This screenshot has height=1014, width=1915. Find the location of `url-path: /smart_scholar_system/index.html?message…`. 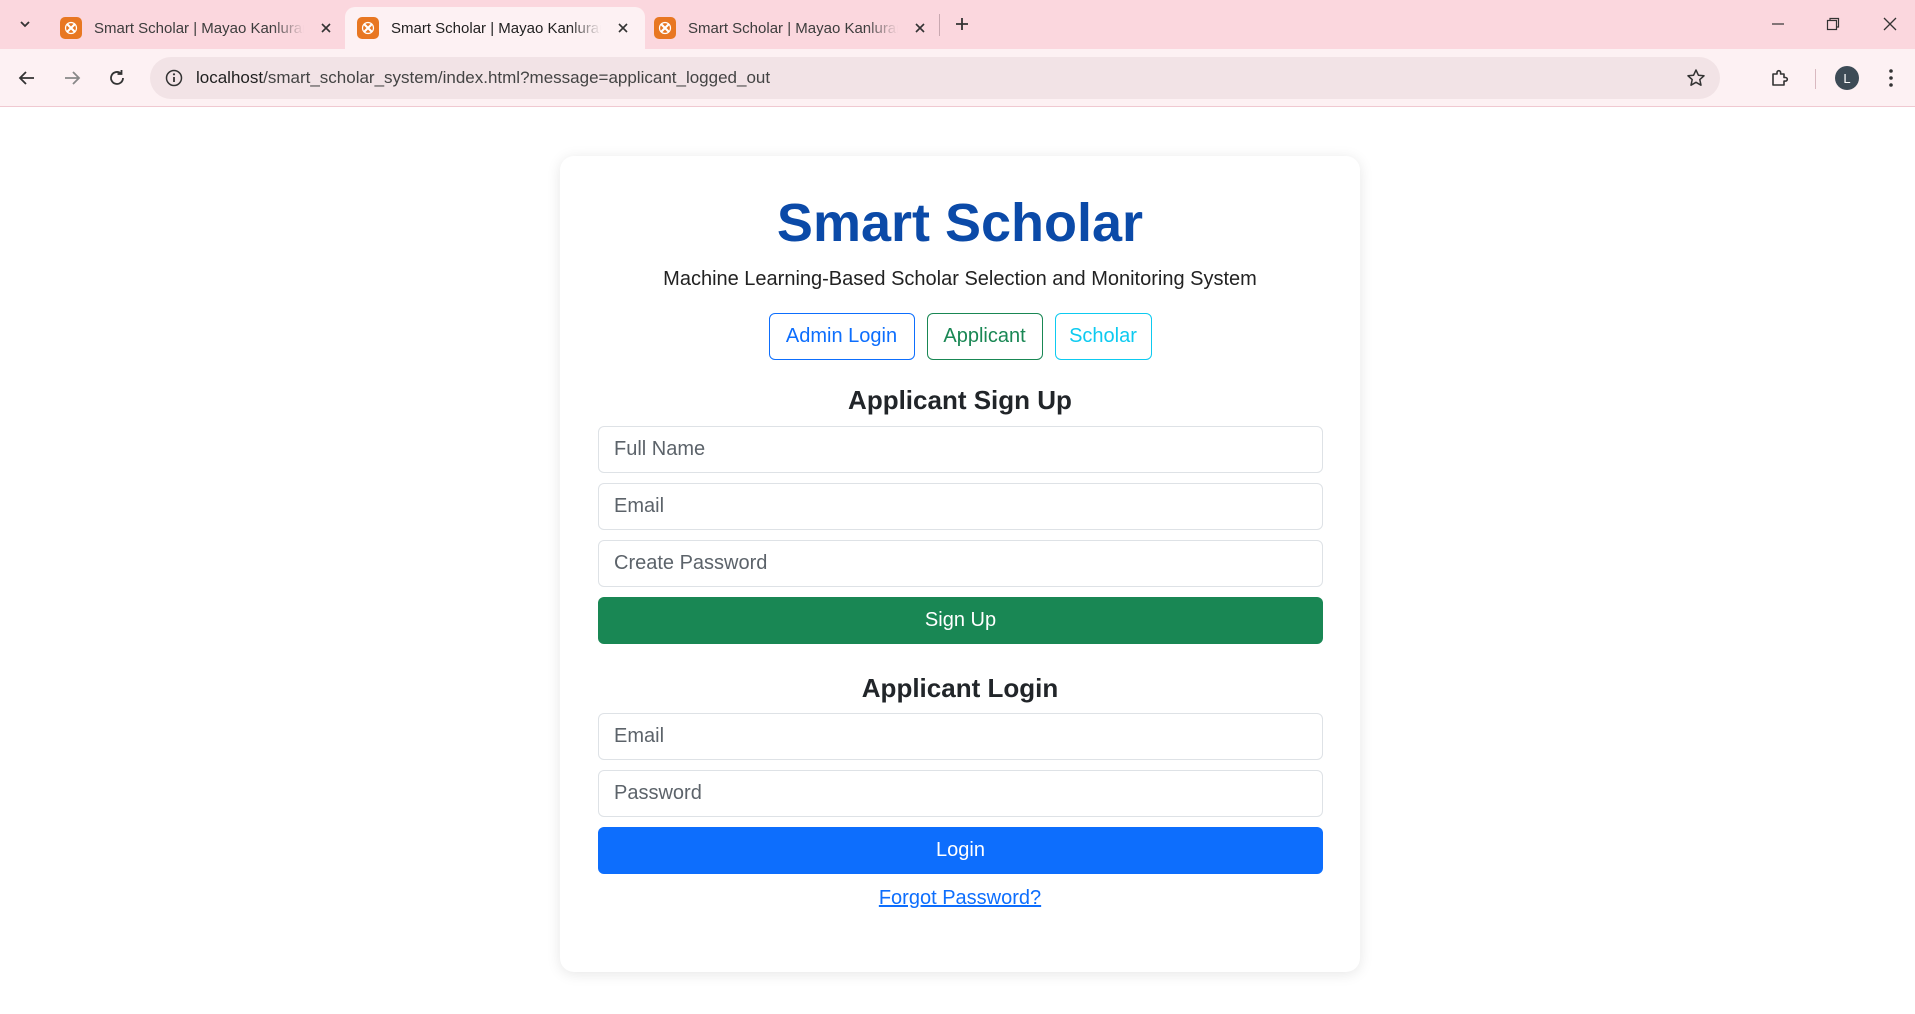

url-path: /smart_scholar_system/index.html?message… is located at coordinates (517, 77).